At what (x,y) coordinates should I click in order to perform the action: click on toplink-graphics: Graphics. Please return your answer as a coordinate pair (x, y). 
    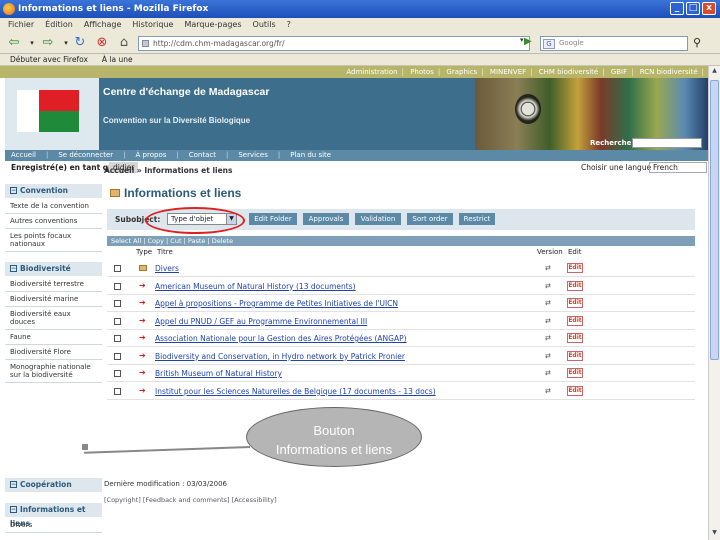
    Looking at the image, I should click on (461, 72).